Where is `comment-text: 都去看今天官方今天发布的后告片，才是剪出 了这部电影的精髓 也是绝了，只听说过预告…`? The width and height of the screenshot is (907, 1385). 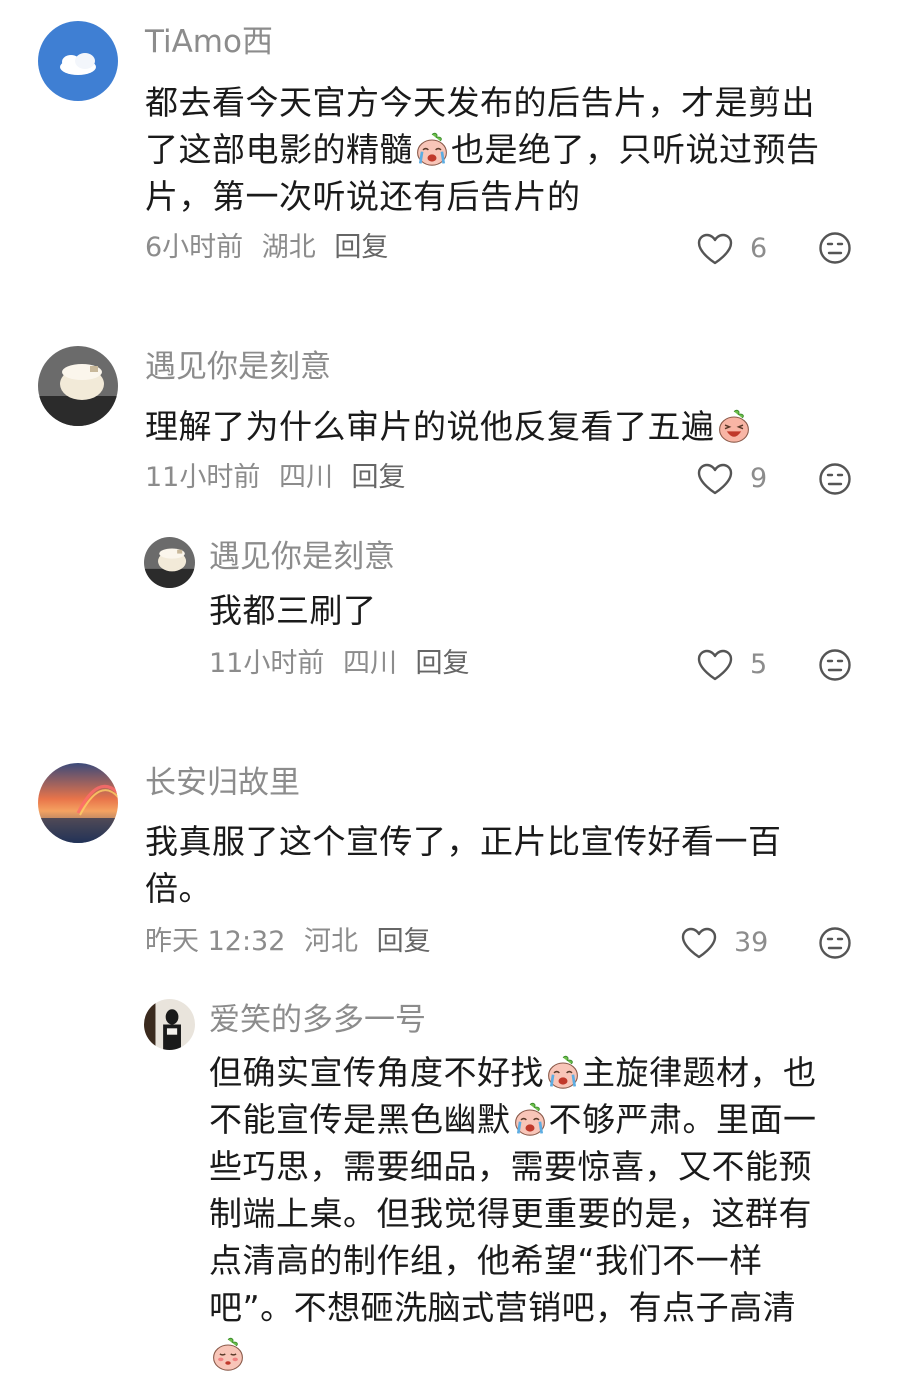
comment-text: 都去看今天官方今天发布的后告片，才是剪出 了这部电影的精髓 也是绝了，只听说过预告… is located at coordinates (482, 149).